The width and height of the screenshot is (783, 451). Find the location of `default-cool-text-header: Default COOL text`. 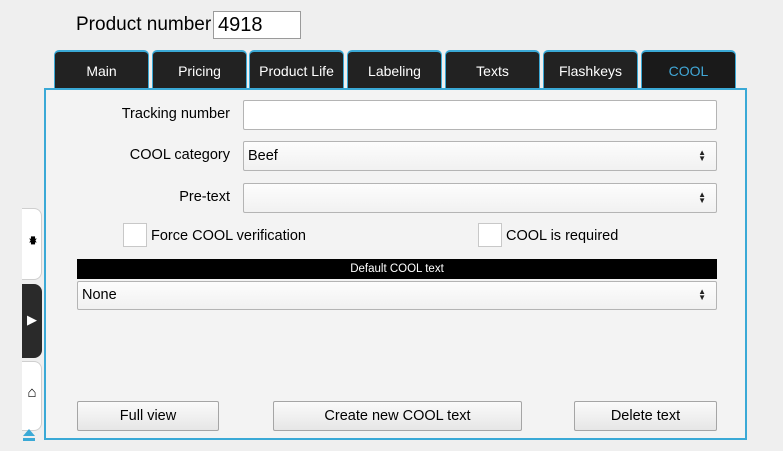

default-cool-text-header: Default COOL text is located at coordinates (397, 269).